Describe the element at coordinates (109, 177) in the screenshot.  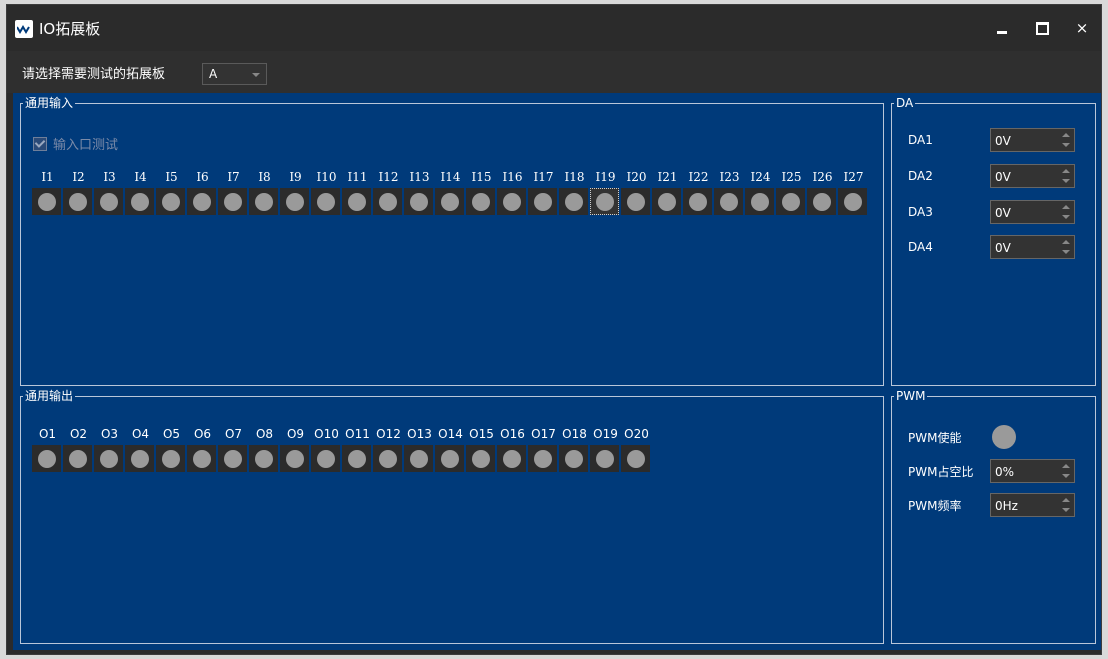
I see `input-label: I3` at that location.